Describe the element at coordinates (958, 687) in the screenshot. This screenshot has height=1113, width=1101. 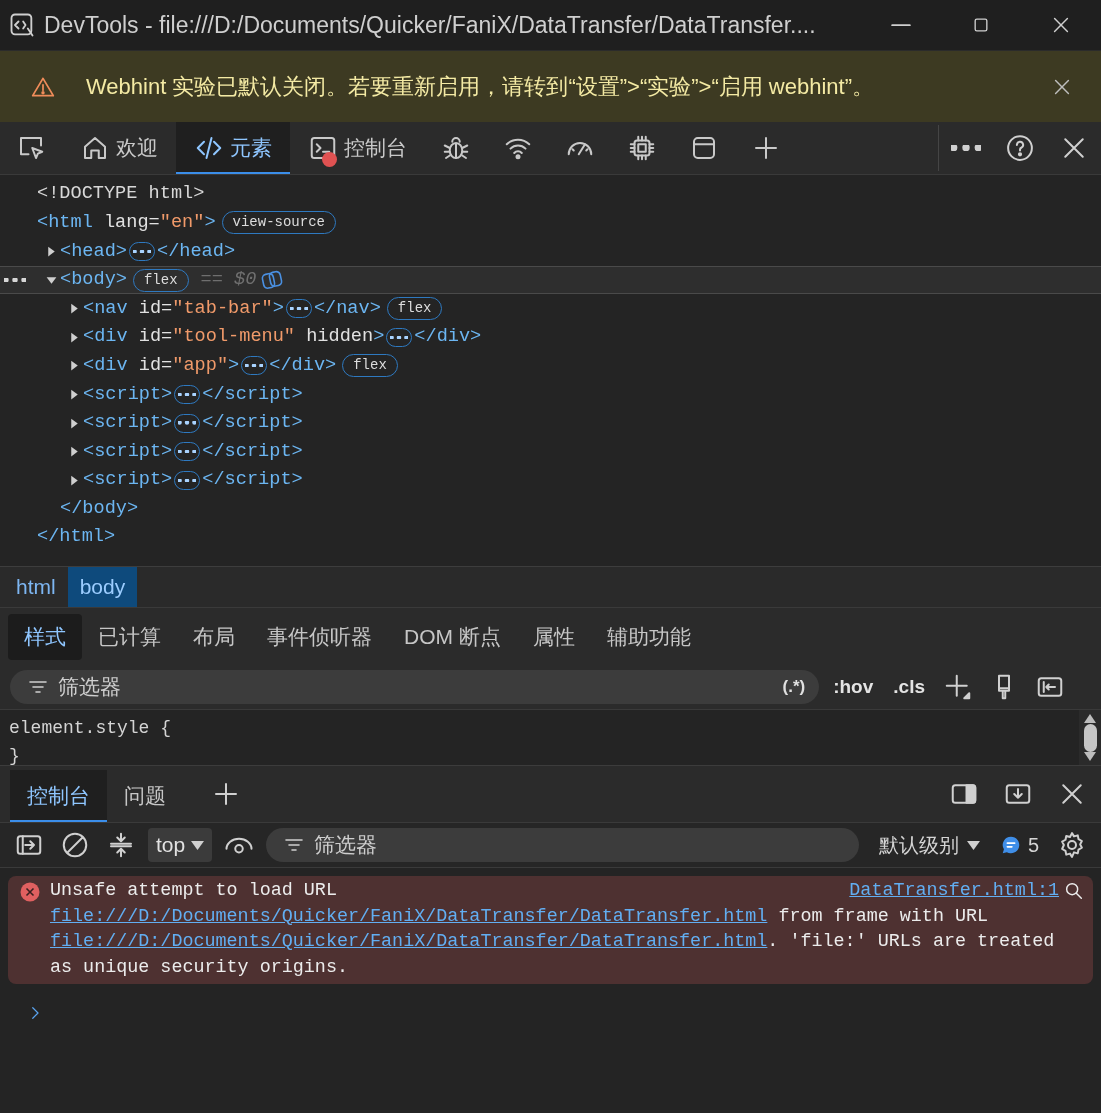
I see `plus-icon` at that location.